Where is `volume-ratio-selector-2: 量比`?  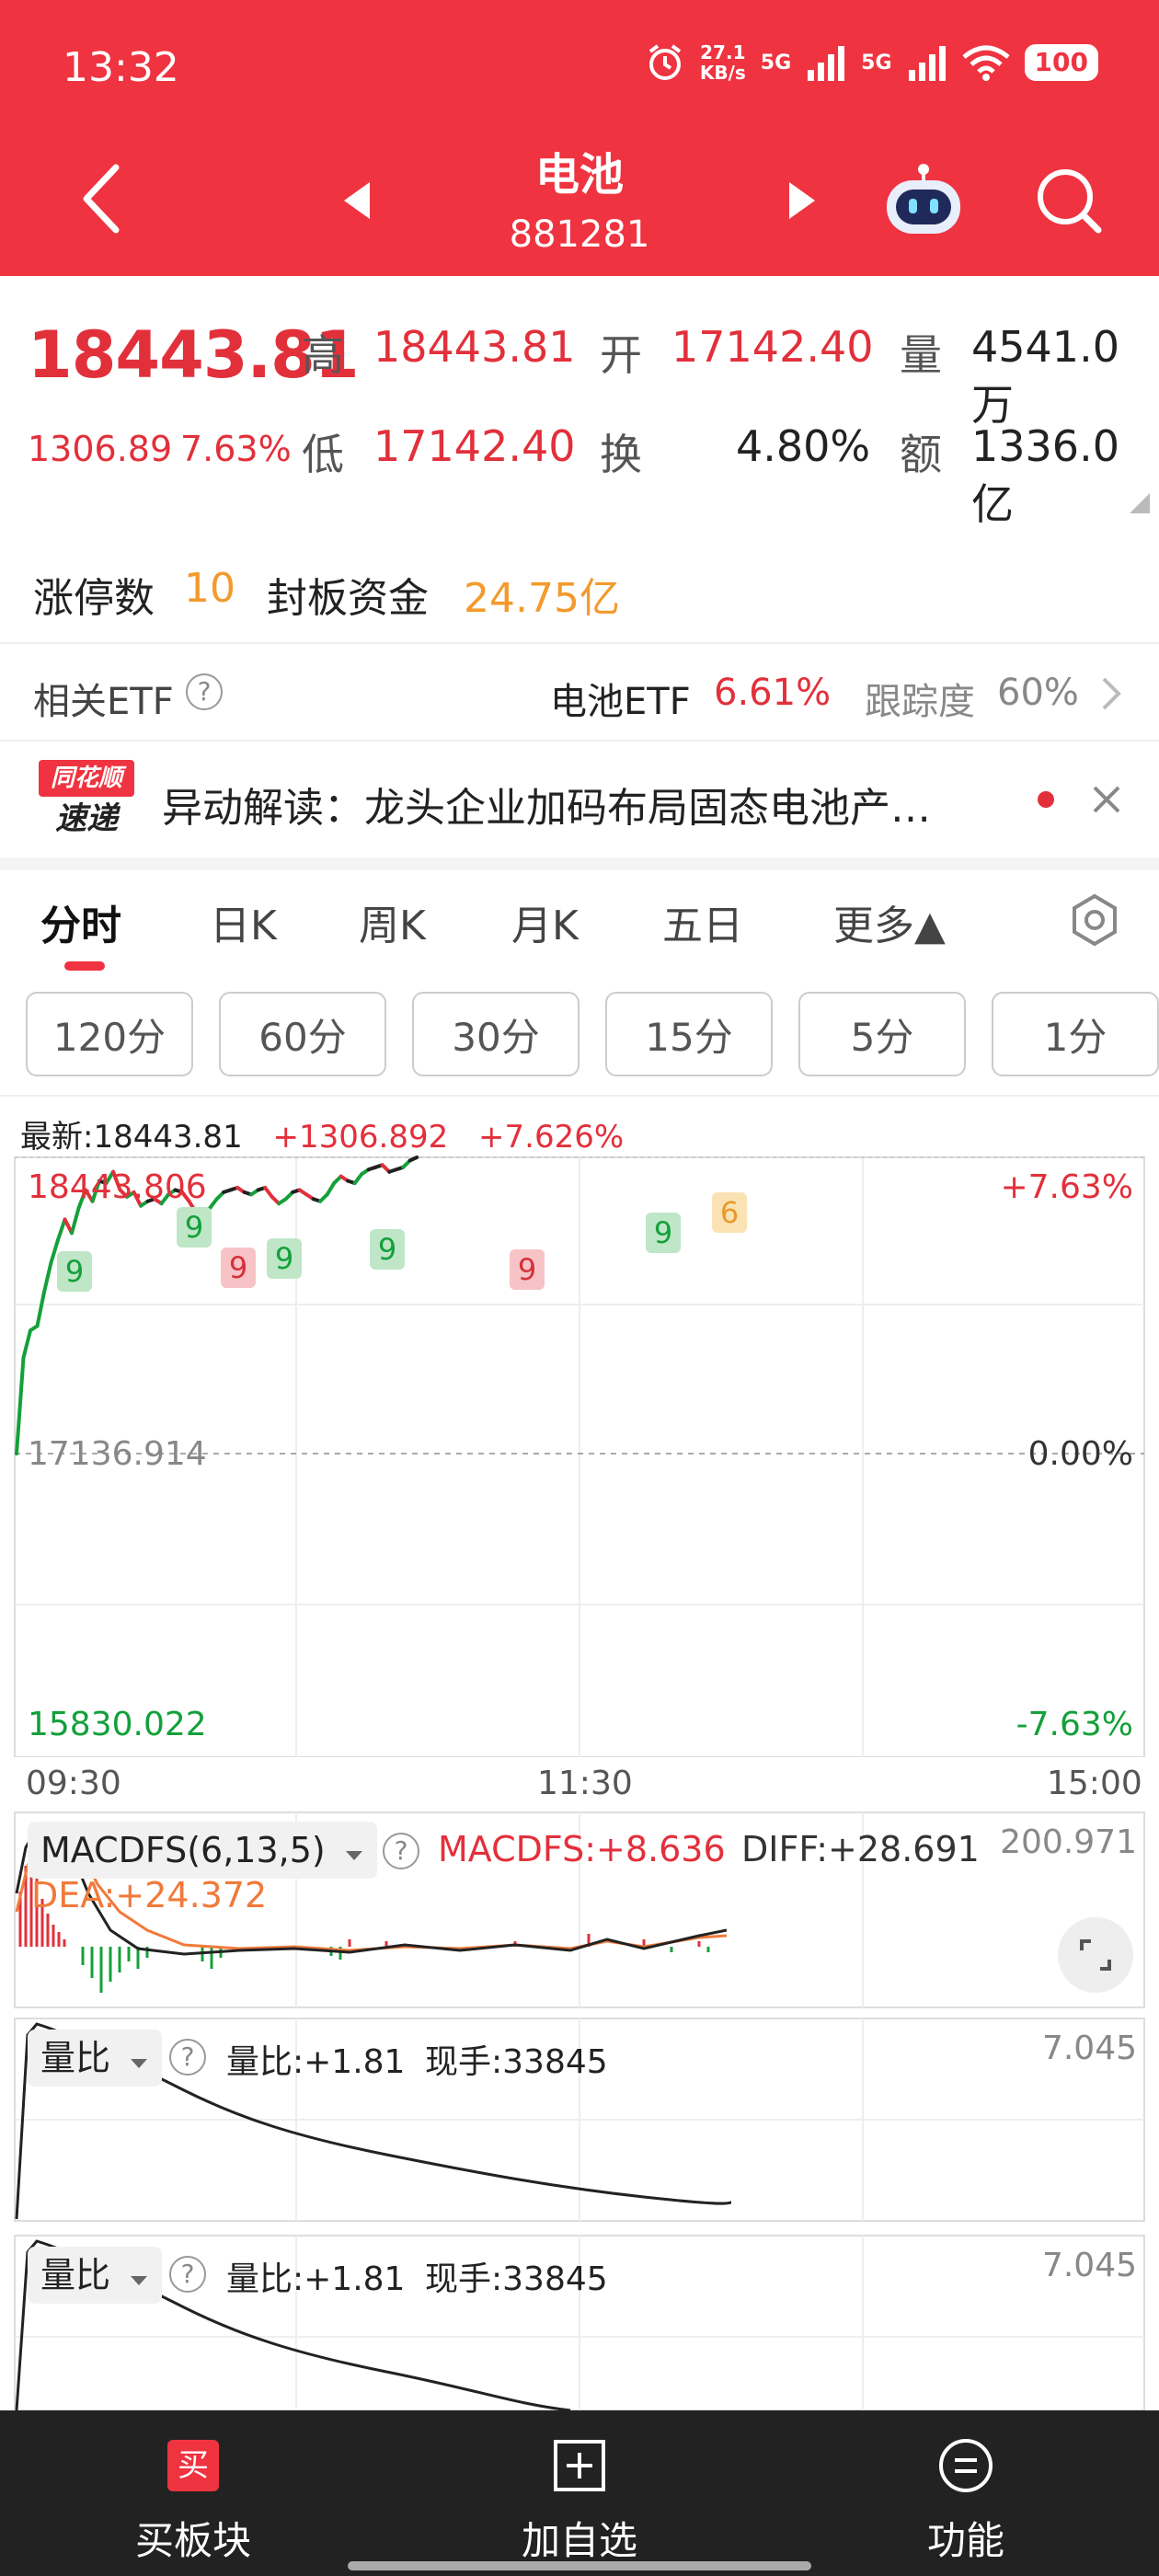
volume-ratio-selector-2: 量比 is located at coordinates (95, 2275).